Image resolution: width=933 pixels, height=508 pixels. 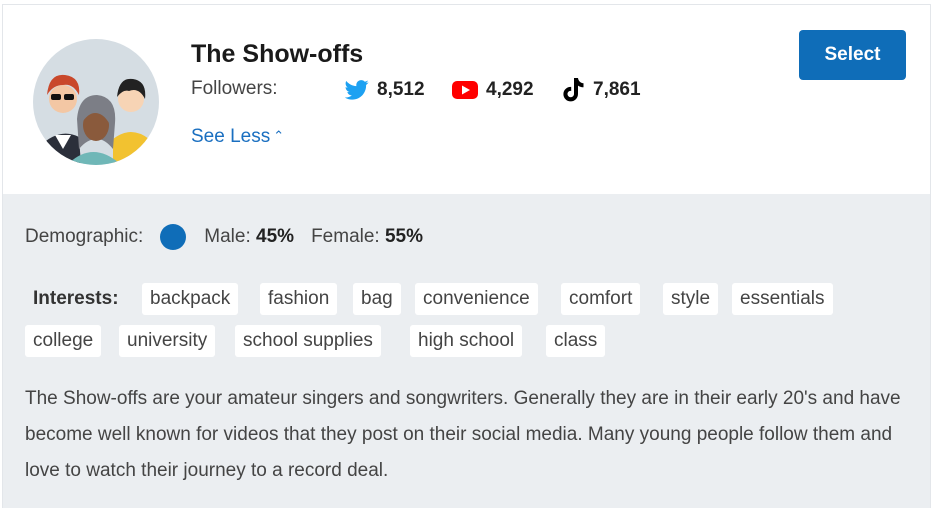 I want to click on interest-tag: class, so click(x=576, y=341).